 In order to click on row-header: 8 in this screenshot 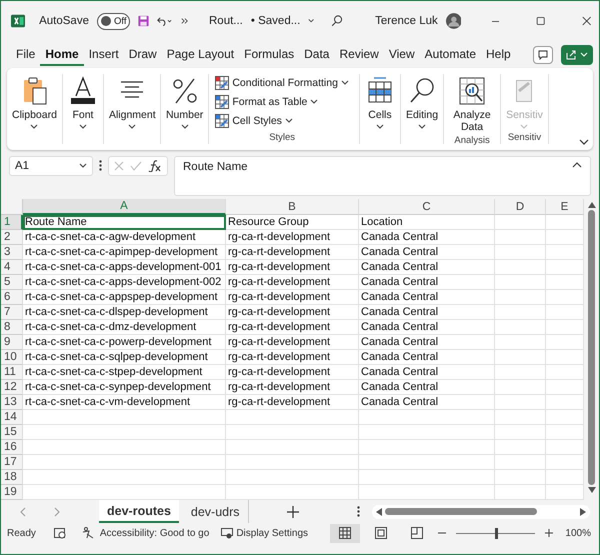, I will do `click(12, 327)`.